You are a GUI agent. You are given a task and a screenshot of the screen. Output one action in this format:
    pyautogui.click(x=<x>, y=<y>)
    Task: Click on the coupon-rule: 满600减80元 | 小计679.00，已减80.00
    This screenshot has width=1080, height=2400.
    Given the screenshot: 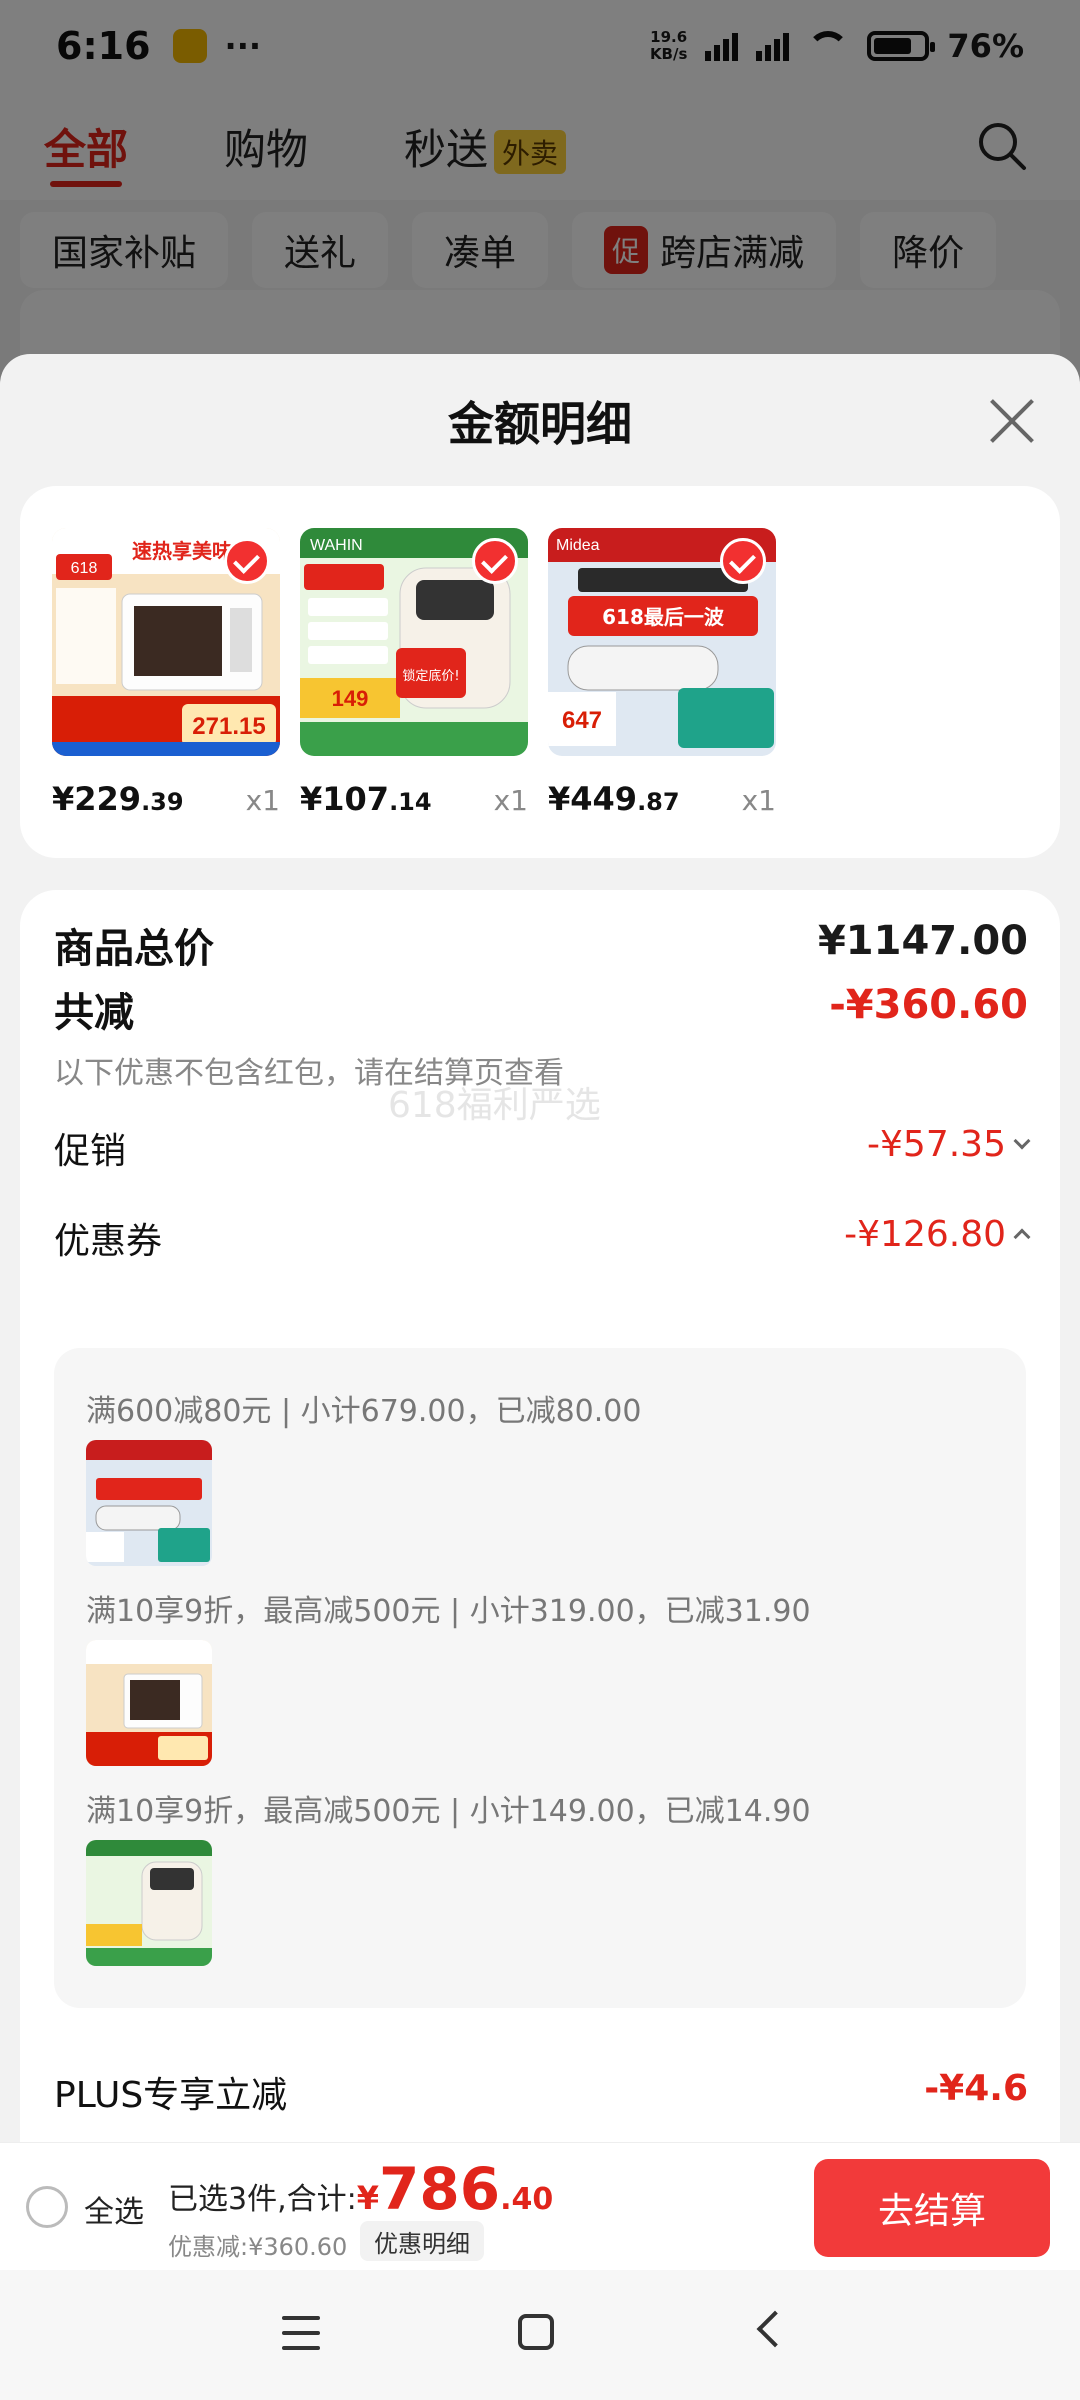 What is the action you would take?
    pyautogui.click(x=364, y=1411)
    